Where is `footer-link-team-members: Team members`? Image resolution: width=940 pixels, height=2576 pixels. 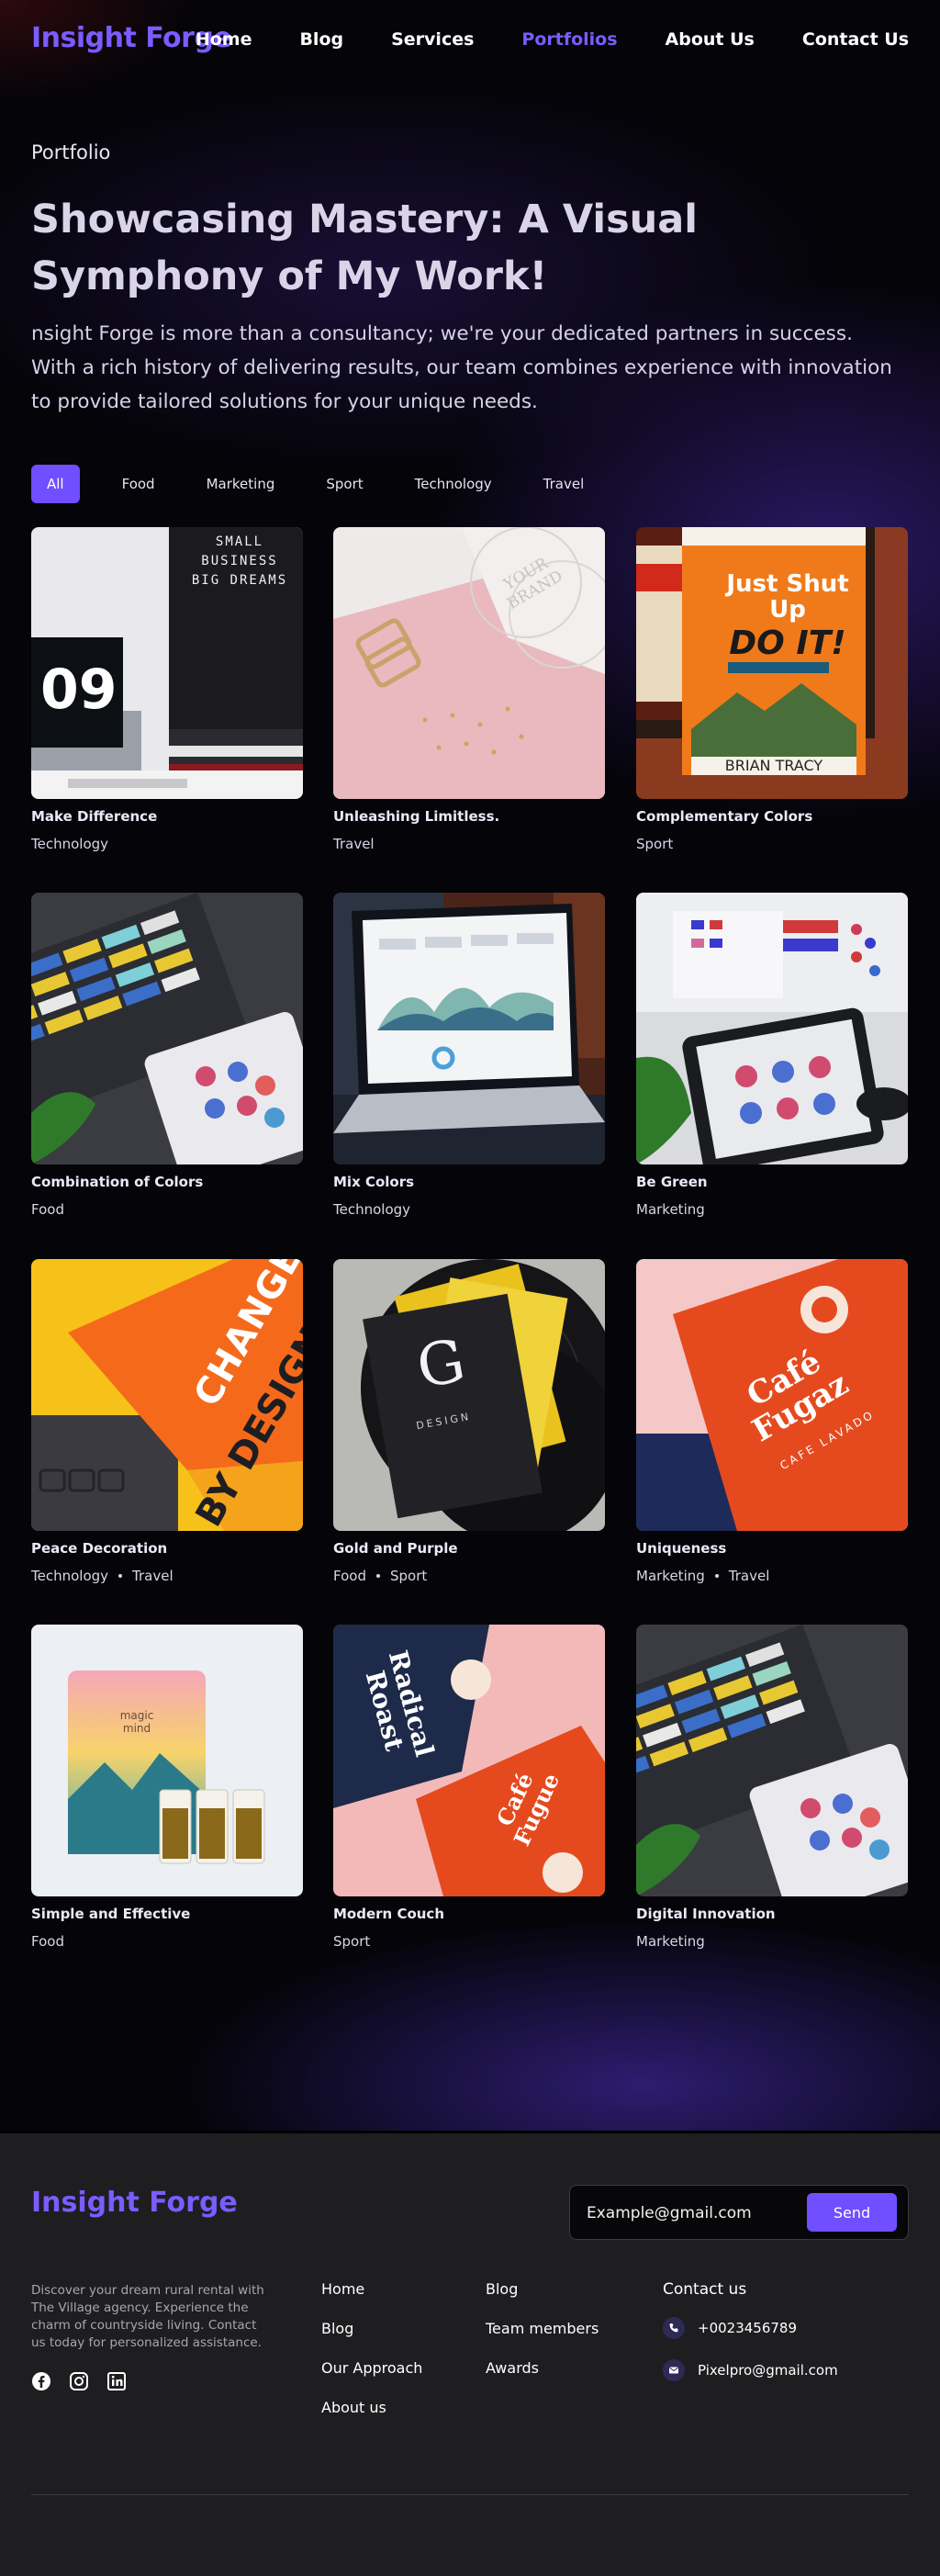 footer-link-team-members: Team members is located at coordinates (542, 2329).